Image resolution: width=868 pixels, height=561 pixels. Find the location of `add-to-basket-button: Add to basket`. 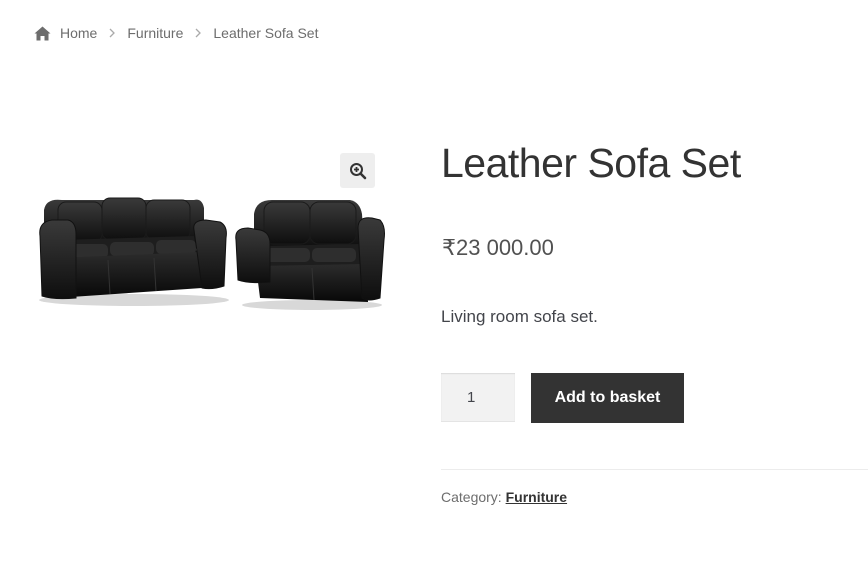

add-to-basket-button: Add to basket is located at coordinates (607, 398).